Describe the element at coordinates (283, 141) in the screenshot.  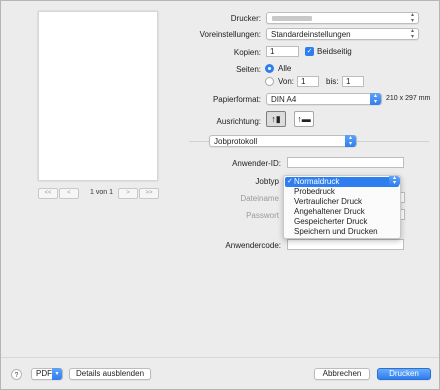
I see `panel-select: Jobprotokoll ▴ ▾` at that location.